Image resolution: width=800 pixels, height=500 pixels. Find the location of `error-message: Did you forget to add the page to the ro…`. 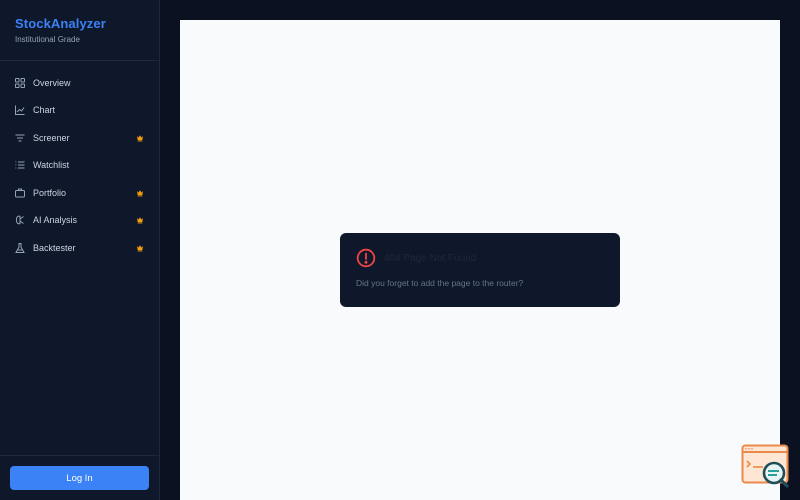

error-message: Did you forget to add the page to the ro… is located at coordinates (440, 283).